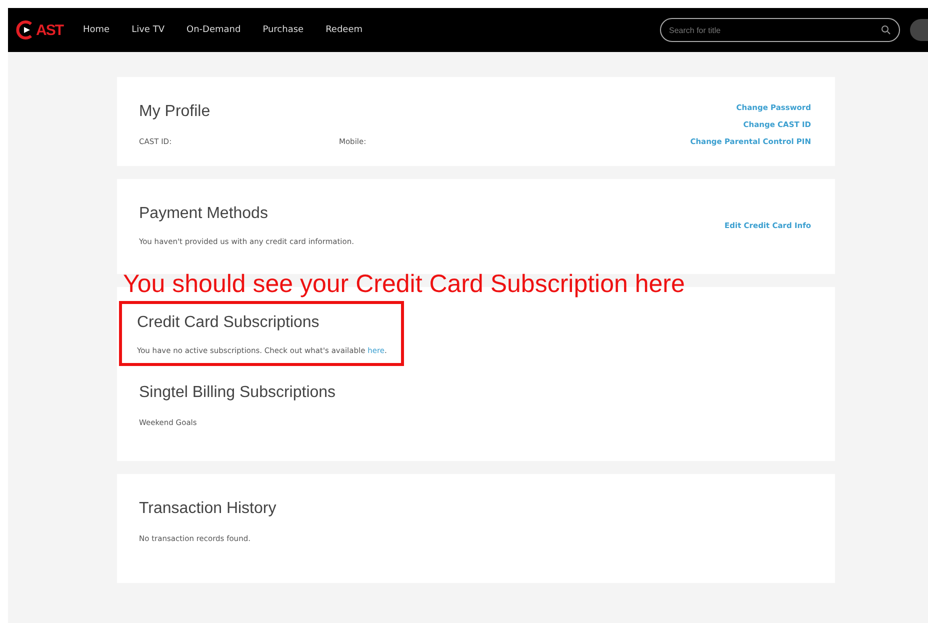  Describe the element at coordinates (238, 393) in the screenshot. I see `section-title: Singtel Billing Subscriptions` at that location.